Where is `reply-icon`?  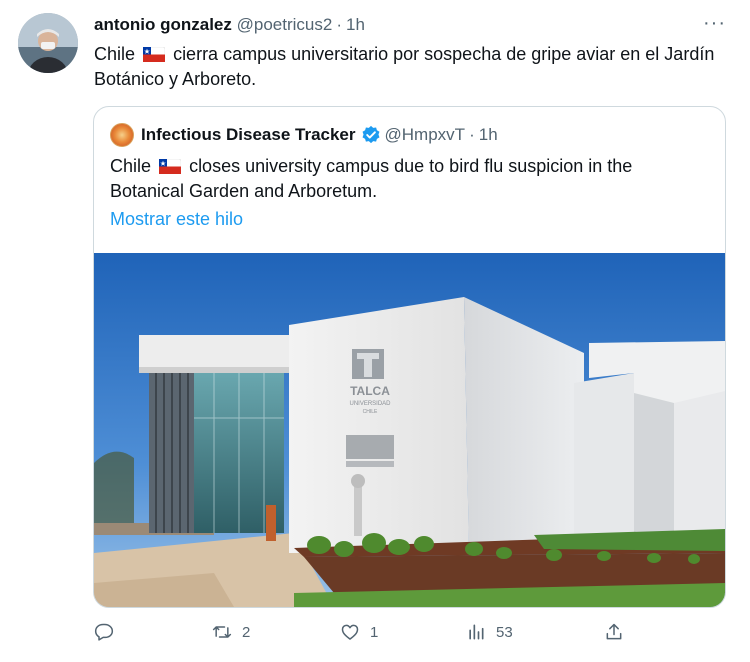
reply-icon is located at coordinates (104, 632).